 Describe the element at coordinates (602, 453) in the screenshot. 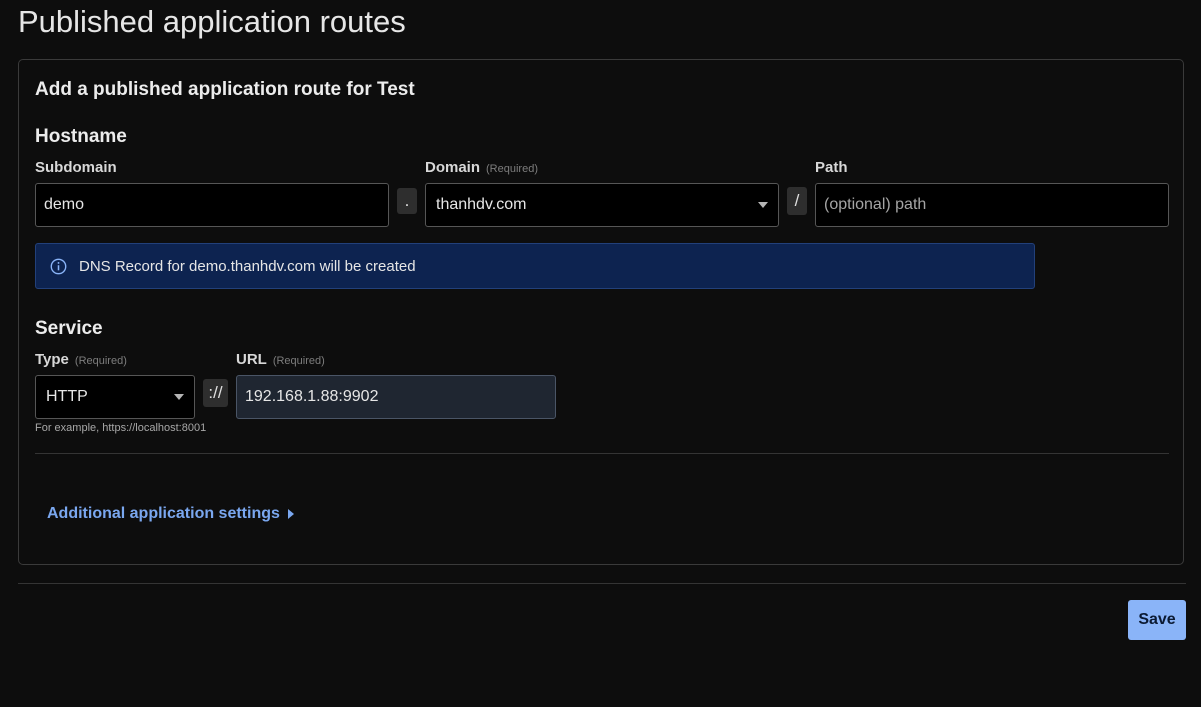

I see `section-divider` at that location.